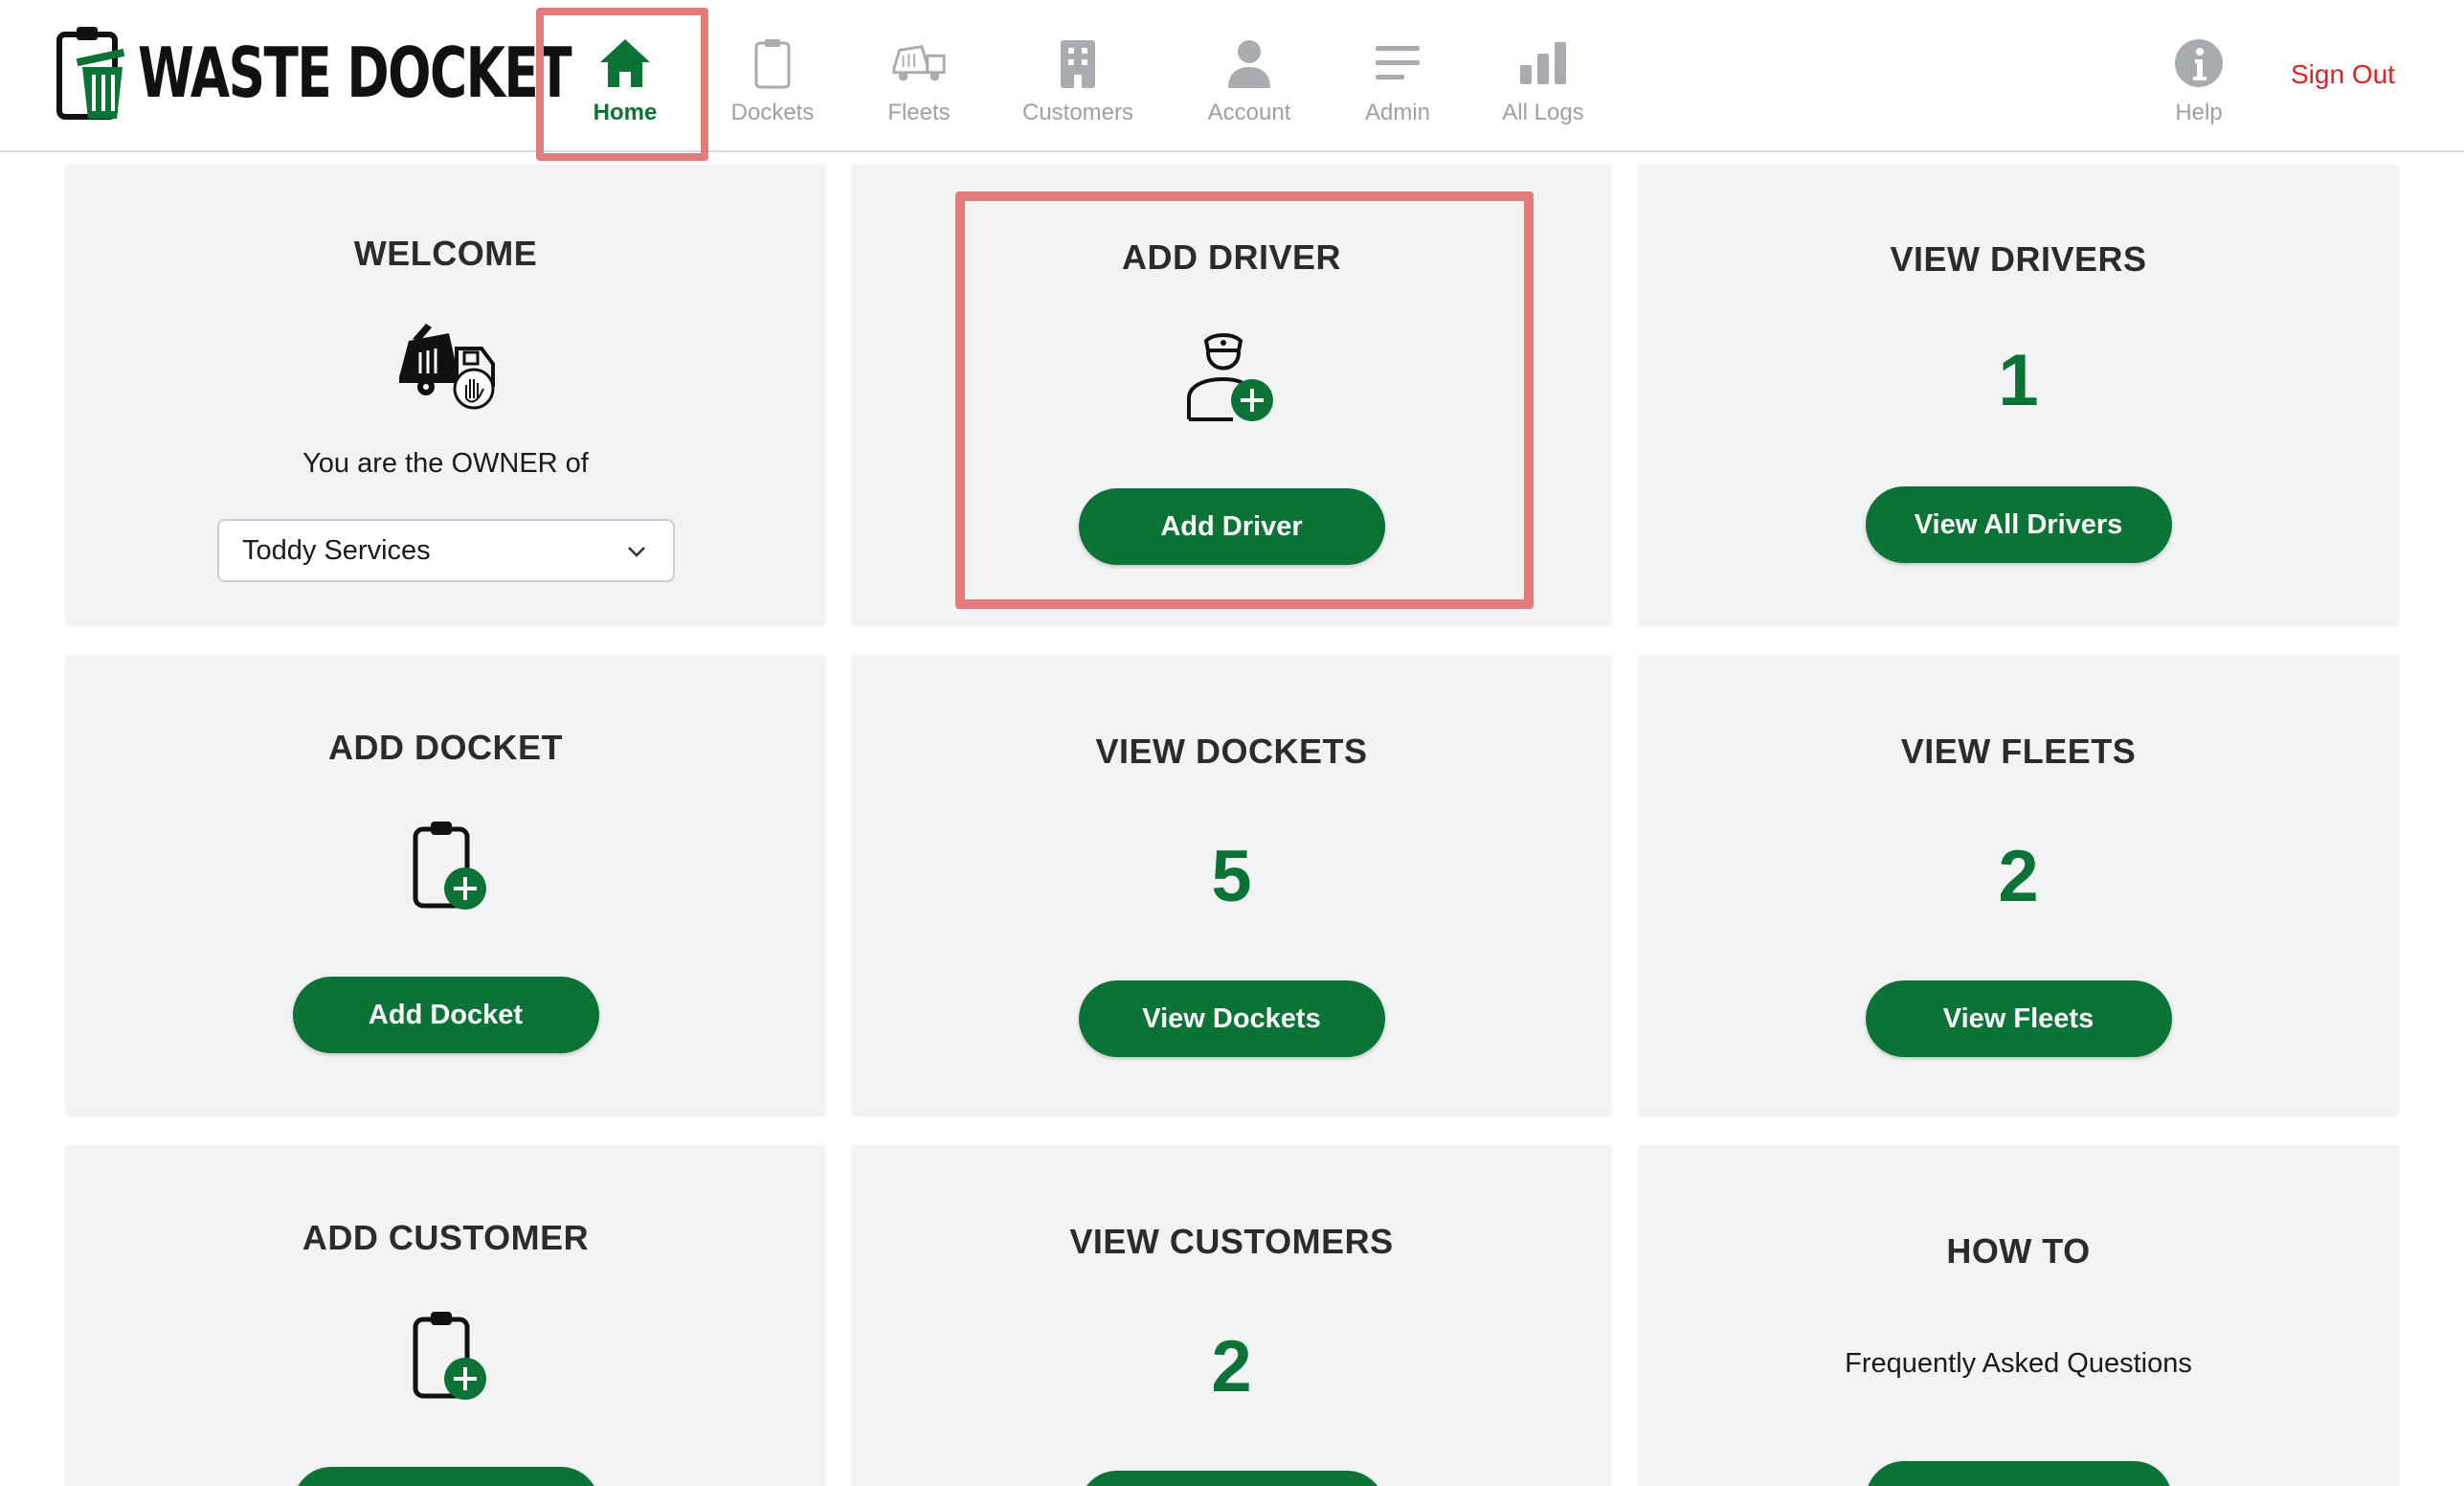  I want to click on add-customer-card: ADD CUSTOMER, so click(446, 1315).